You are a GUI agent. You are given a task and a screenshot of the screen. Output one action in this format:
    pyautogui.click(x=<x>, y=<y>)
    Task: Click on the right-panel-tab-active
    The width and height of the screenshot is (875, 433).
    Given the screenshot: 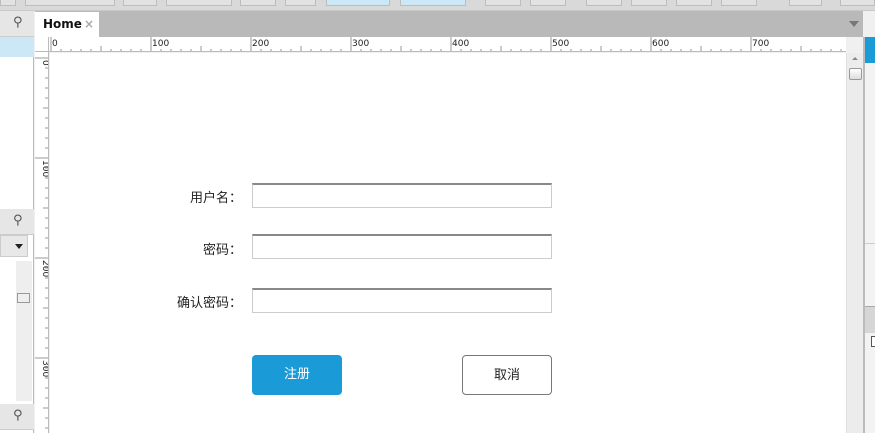 What is the action you would take?
    pyautogui.click(x=870, y=50)
    